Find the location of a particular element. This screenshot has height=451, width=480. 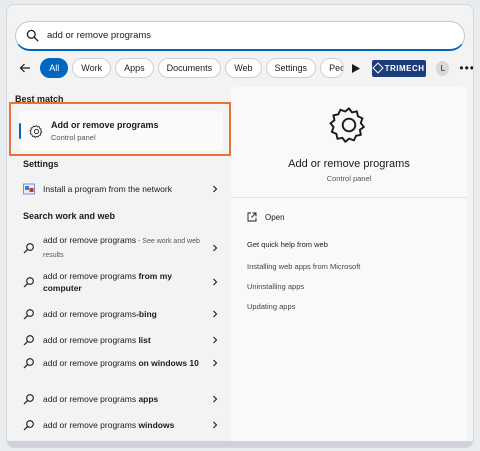

search-input is located at coordinates (247, 35).